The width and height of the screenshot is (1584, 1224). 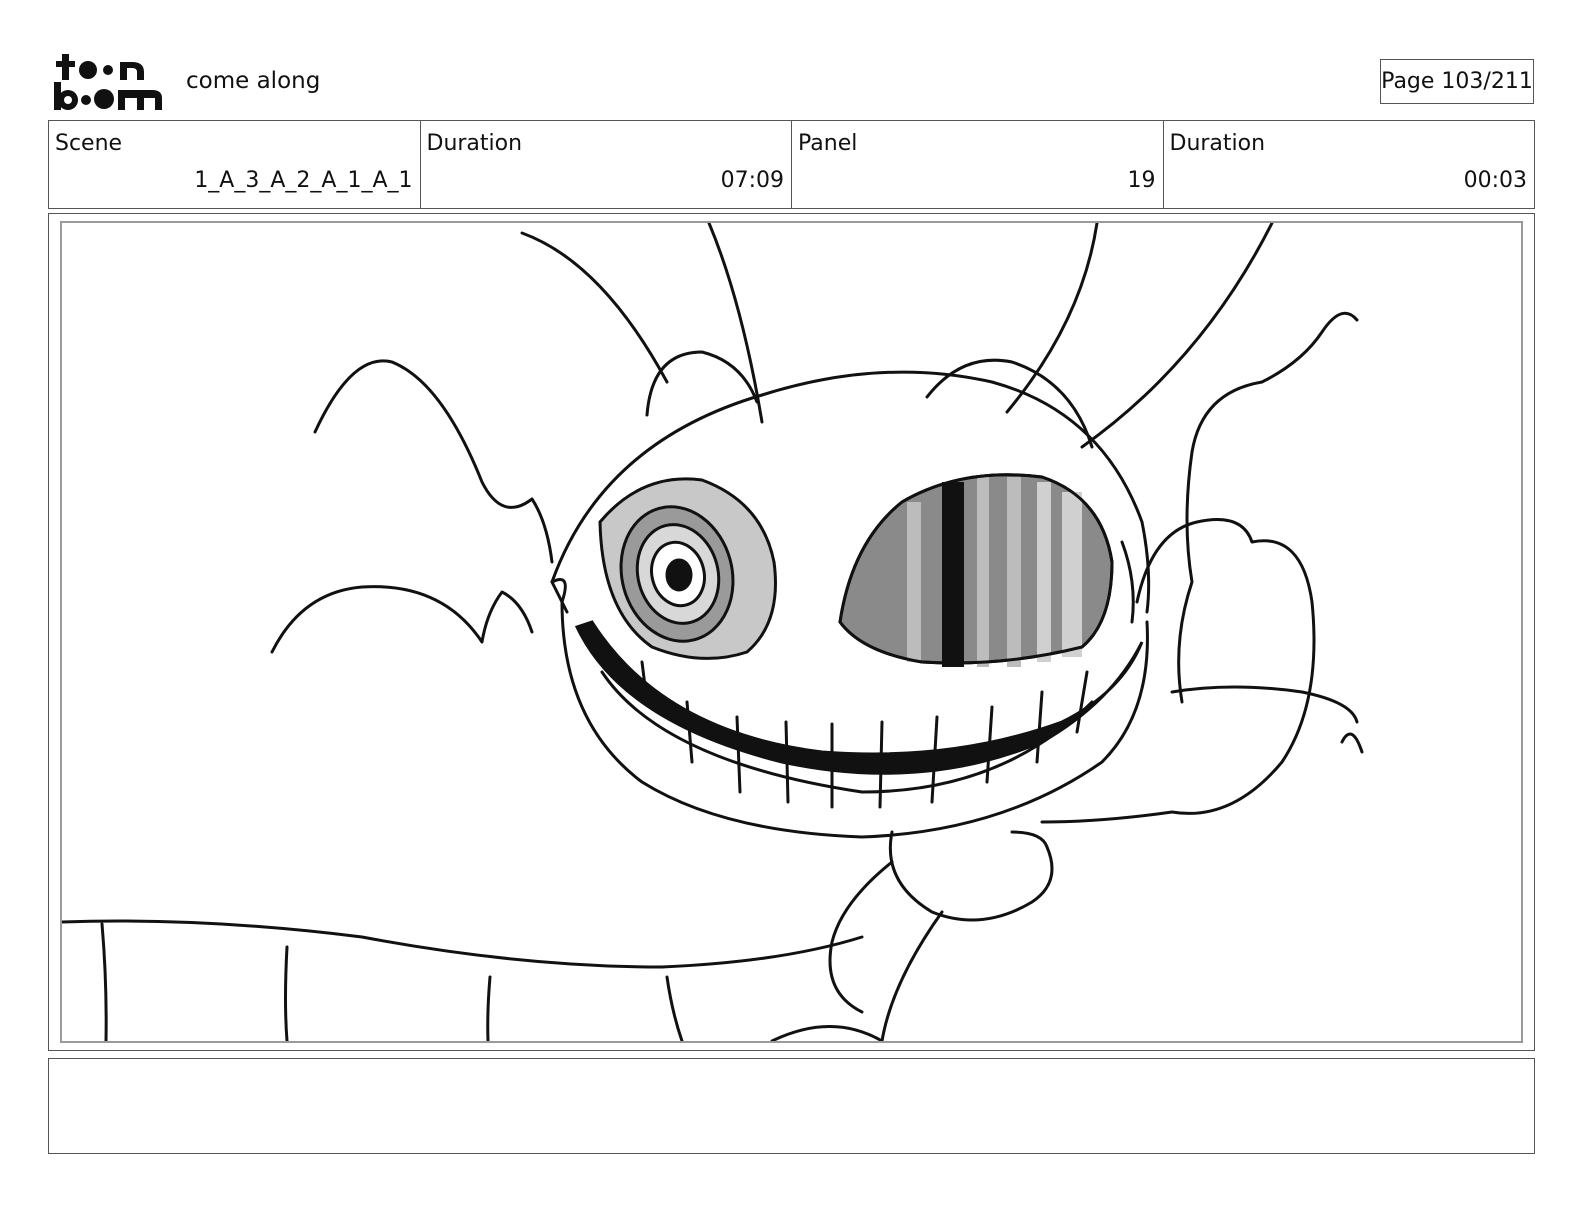 What do you see at coordinates (1141, 180) in the screenshot?
I see `panel-value: 19` at bounding box center [1141, 180].